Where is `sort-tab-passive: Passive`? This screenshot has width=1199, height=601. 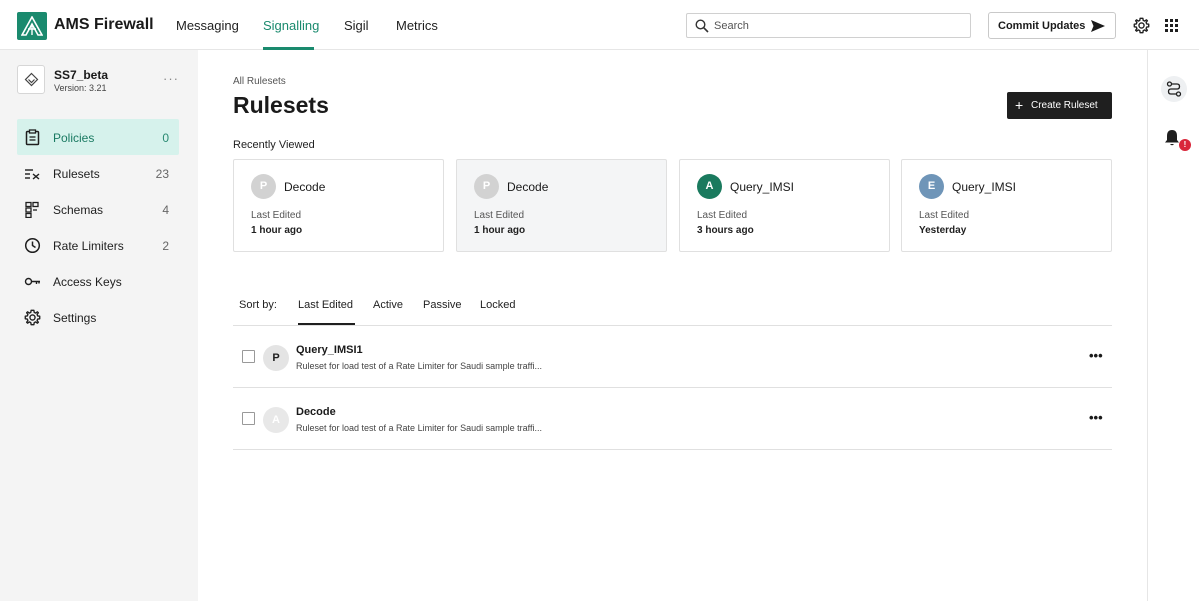
sort-tab-passive: Passive is located at coordinates (442, 305).